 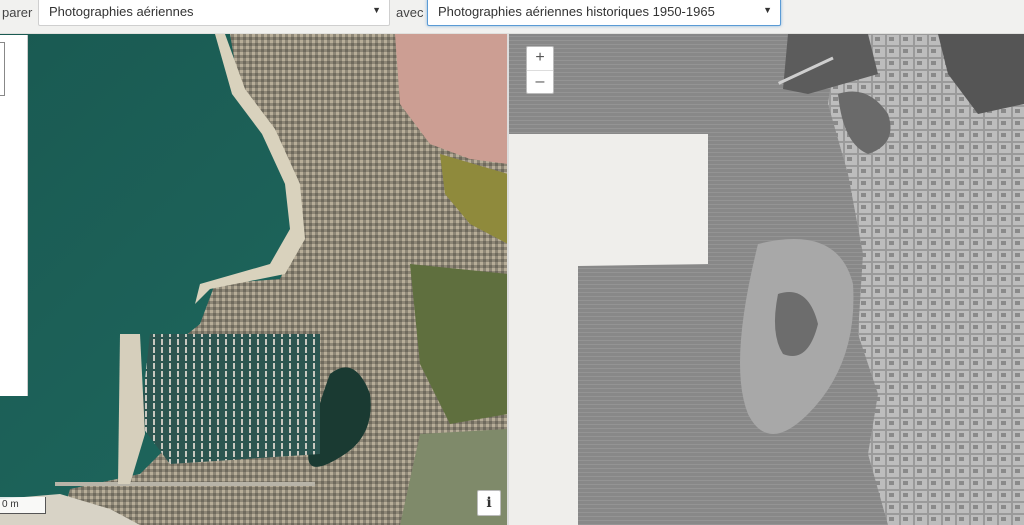 I want to click on compare-divider, so click(x=508, y=279).